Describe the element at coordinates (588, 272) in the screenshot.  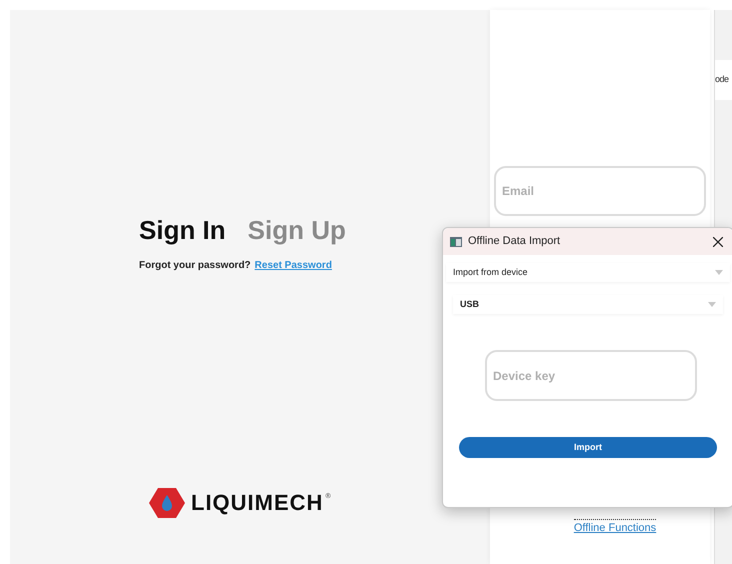
I see `source-dropdown: Import from device` at that location.